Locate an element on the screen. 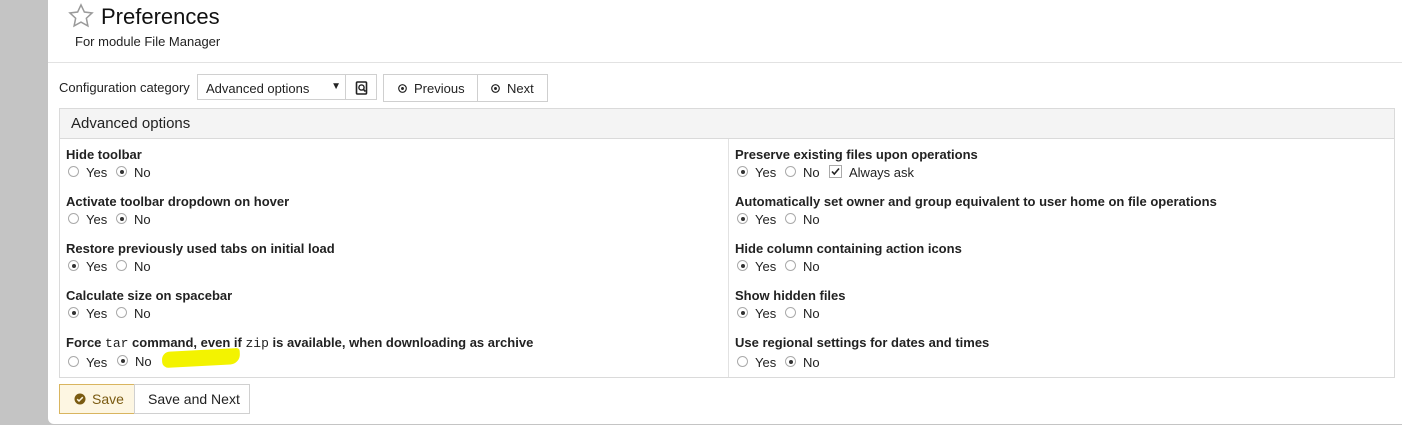 This screenshot has width=1402, height=425. star-icon is located at coordinates (81, 16).